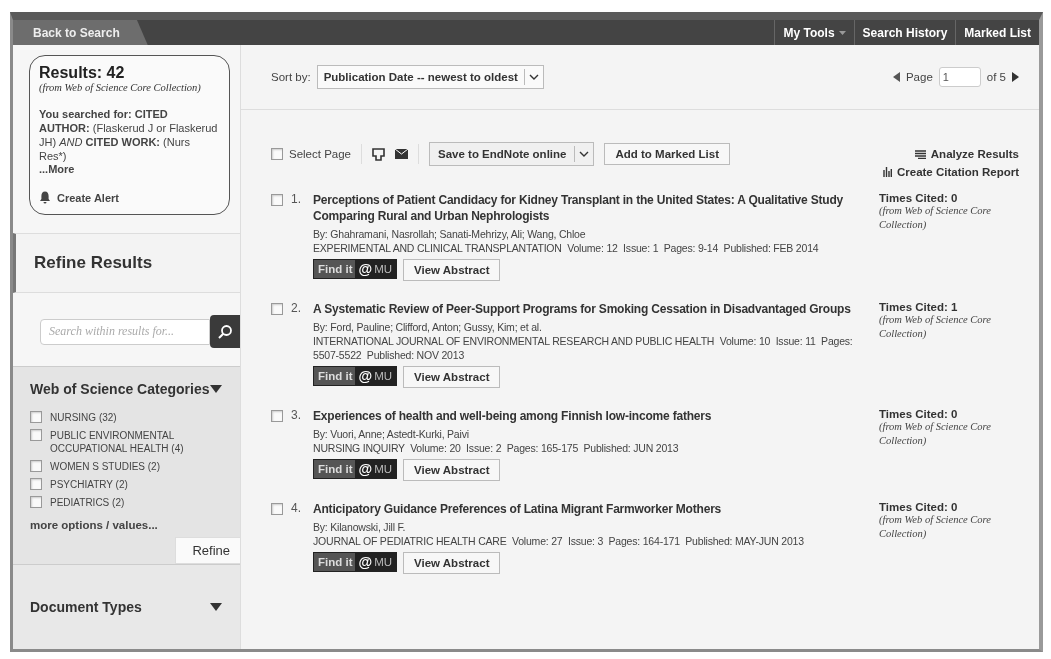 The width and height of the screenshot is (1051, 659). What do you see at coordinates (904, 32) in the screenshot?
I see `menu-link: Search History` at bounding box center [904, 32].